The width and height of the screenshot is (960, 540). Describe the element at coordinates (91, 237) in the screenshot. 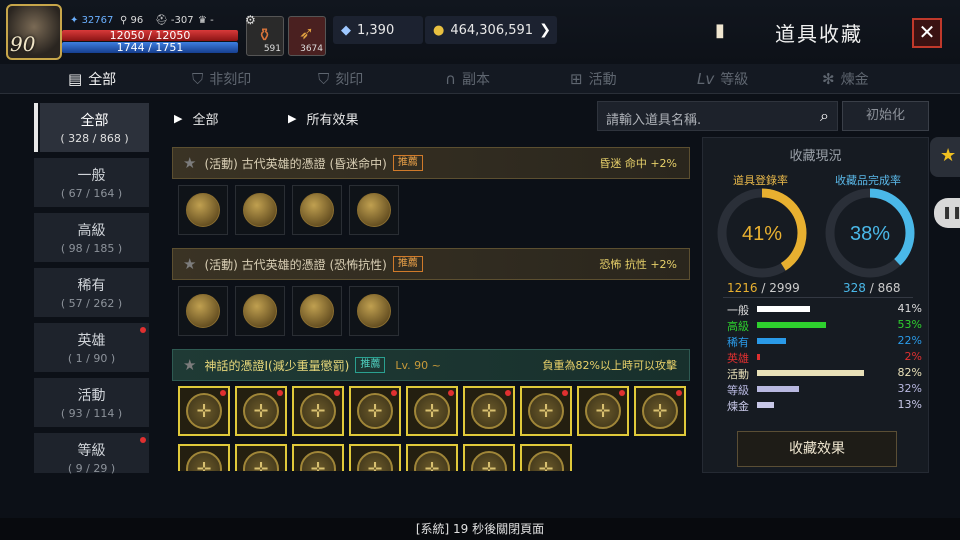

I see `sidebar-item-advanced: 高級 ( 98 / 185 )` at that location.